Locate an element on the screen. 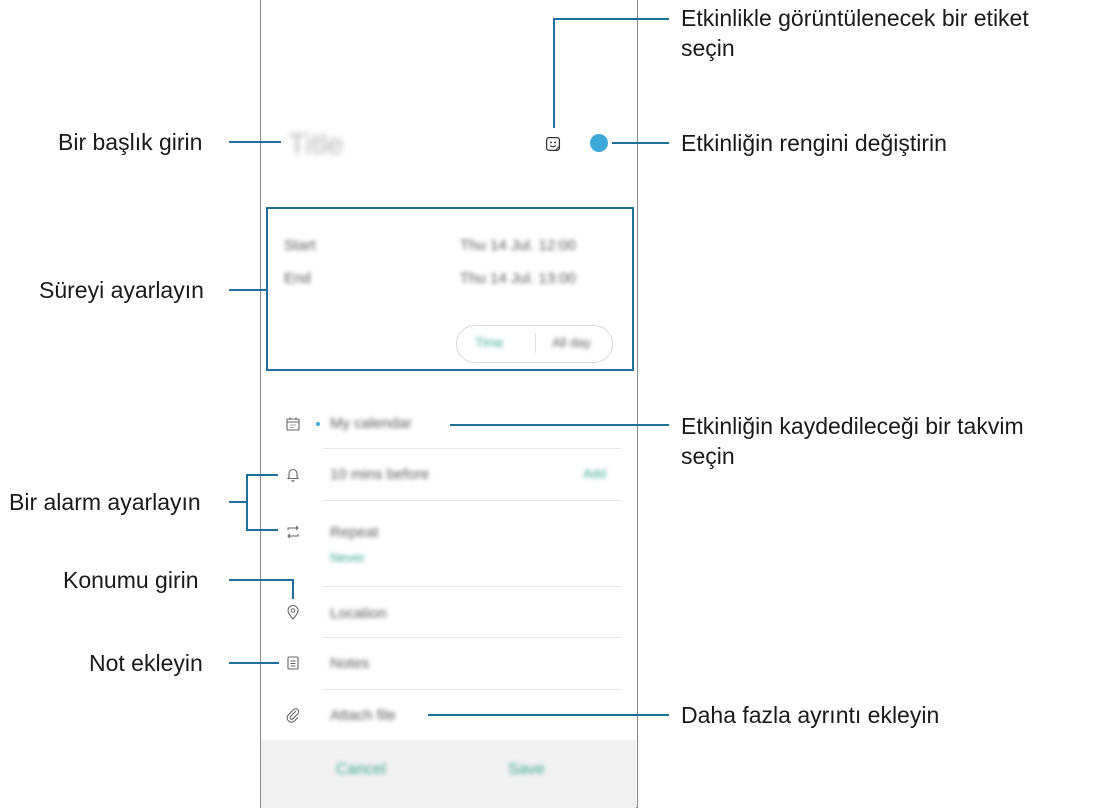 The height and width of the screenshot is (812, 1094). callout-details: Daha fazla ayrıntı ekleyin is located at coordinates (810, 715).